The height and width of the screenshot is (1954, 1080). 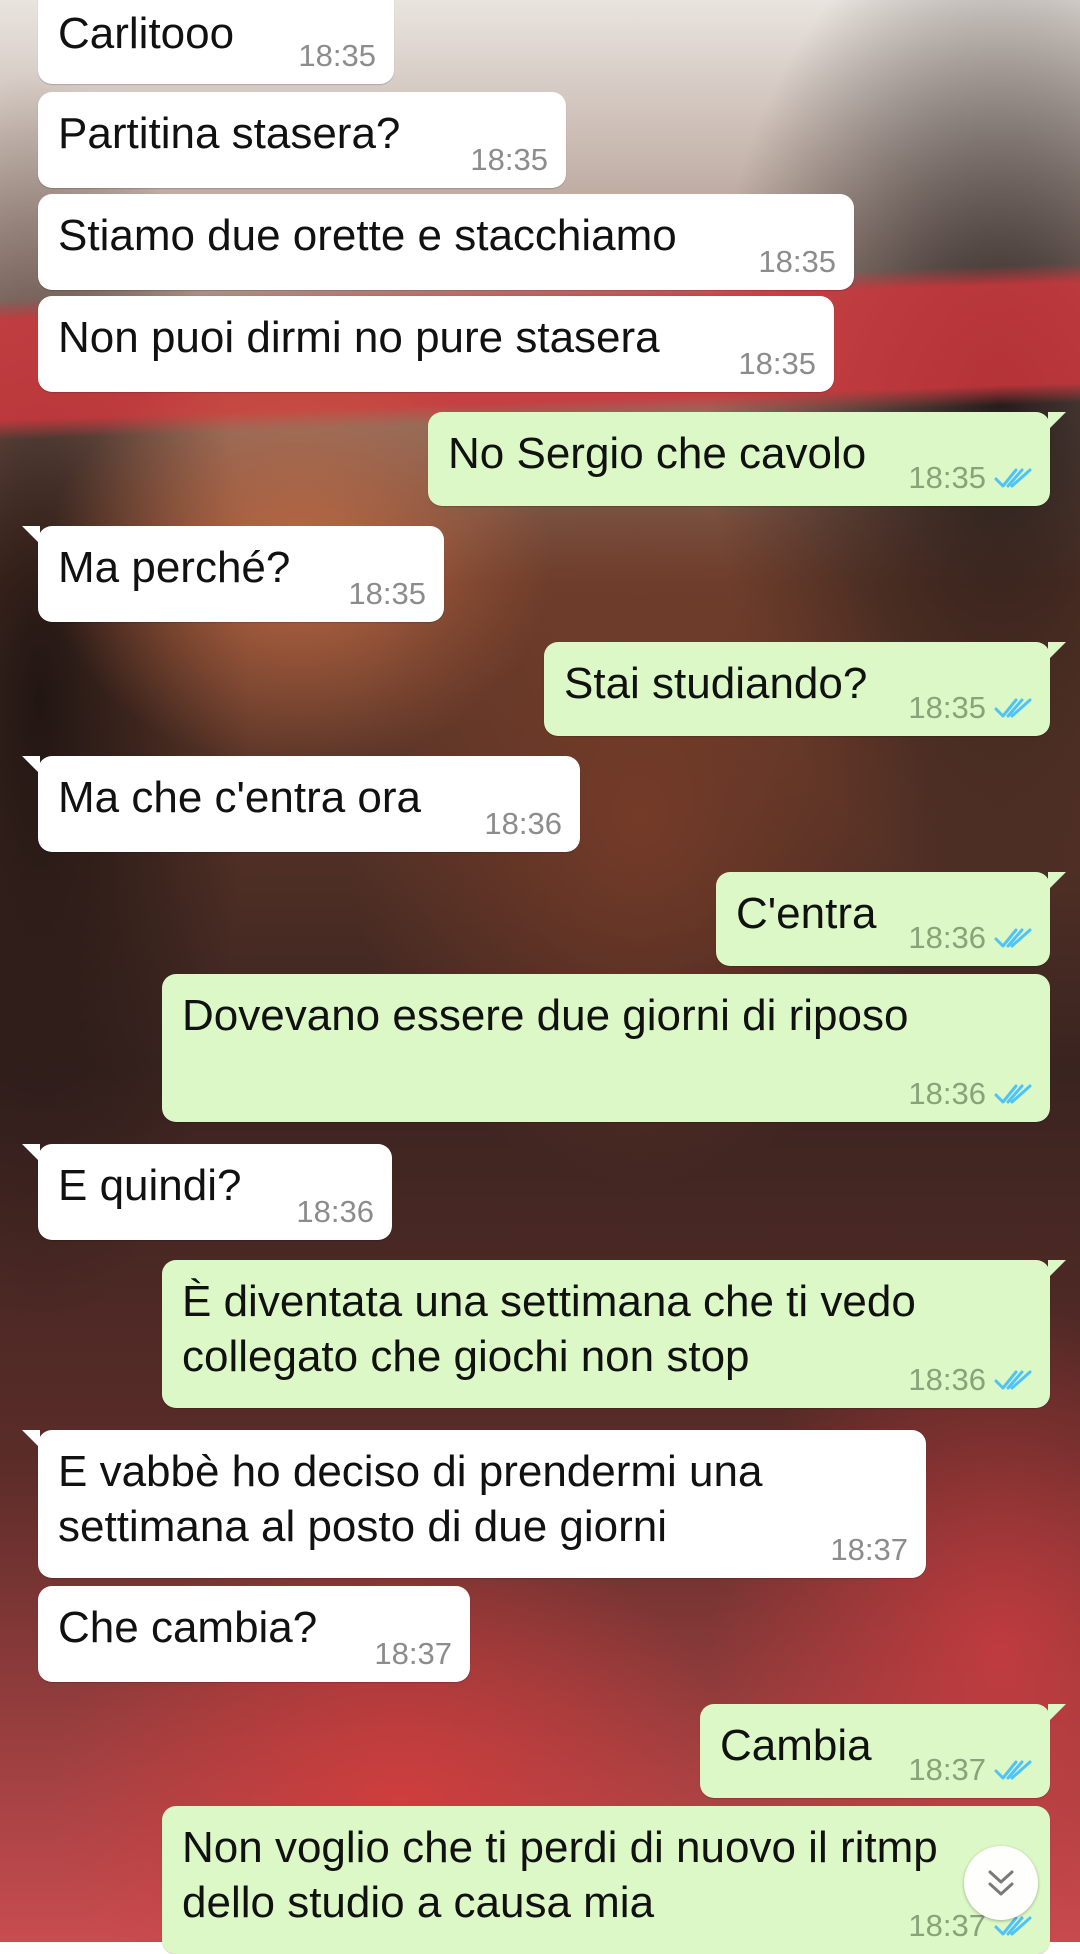 What do you see at coordinates (146, 33) in the screenshot?
I see `message-text: Carlitooo` at bounding box center [146, 33].